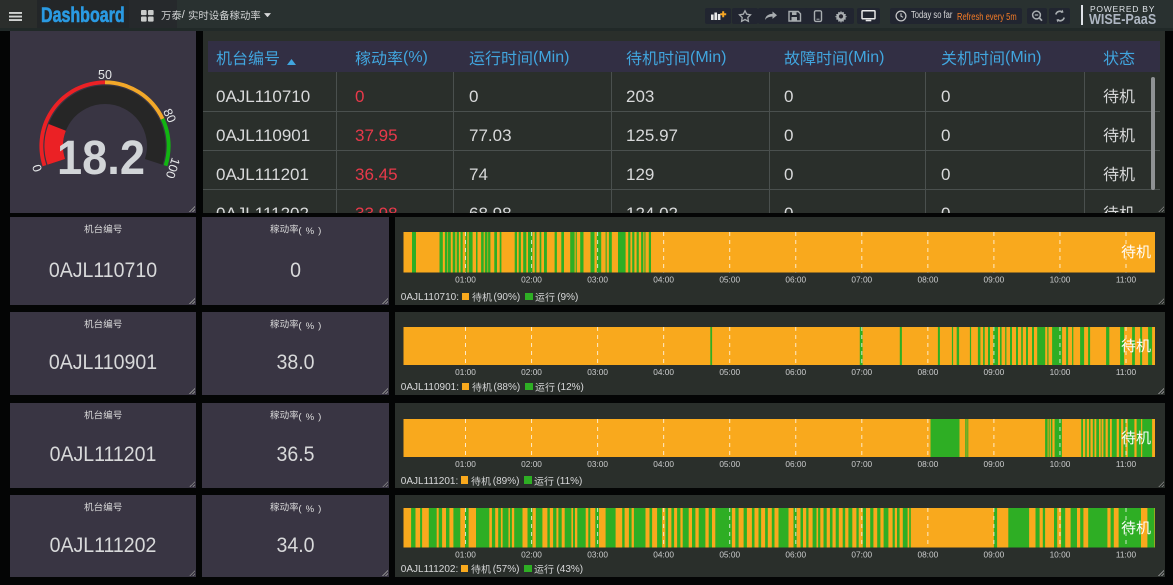 The image size is (1173, 585). I want to click on svg-text: 0, so click(37, 168).